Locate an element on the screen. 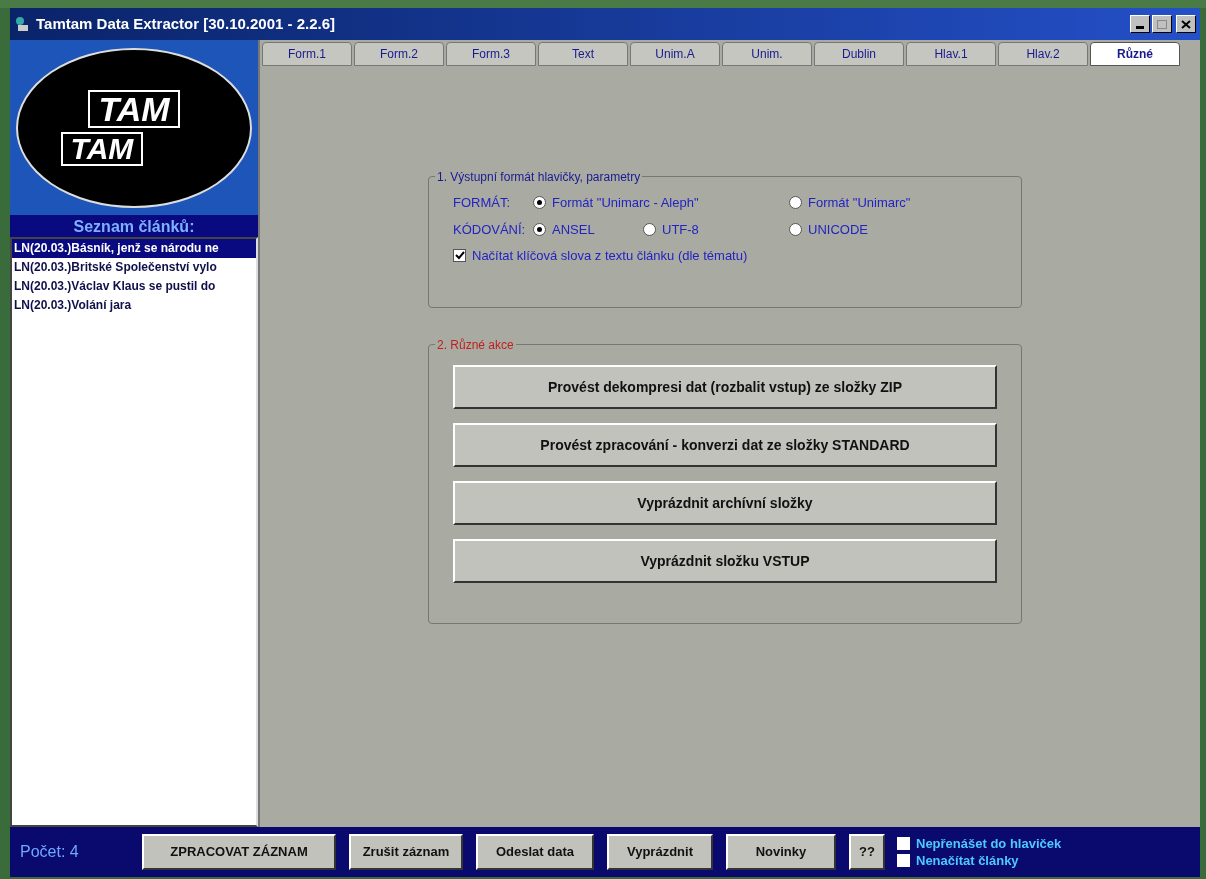 The image size is (1206, 879). action-button: Provést zpracování - konverzi dat ze složky STANDARD is located at coordinates (725, 445).